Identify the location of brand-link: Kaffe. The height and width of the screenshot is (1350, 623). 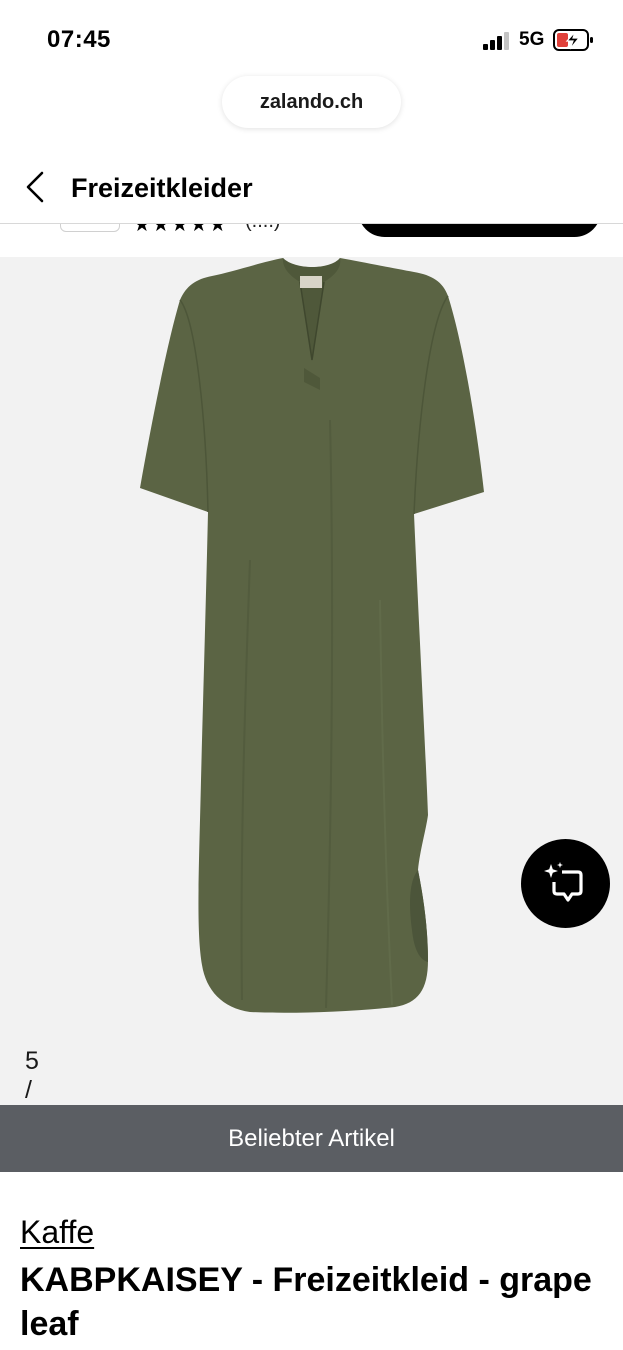
(57, 1232).